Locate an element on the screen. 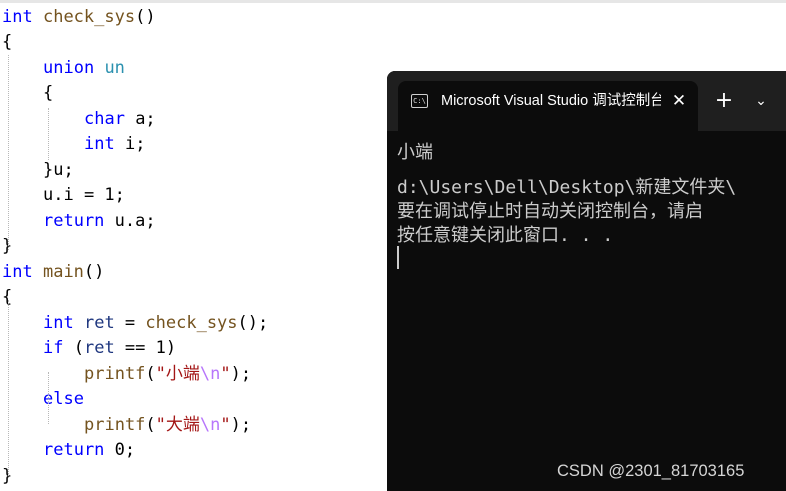 Image resolution: width=786 pixels, height=491 pixels. code-line: return 0; is located at coordinates (89, 450).